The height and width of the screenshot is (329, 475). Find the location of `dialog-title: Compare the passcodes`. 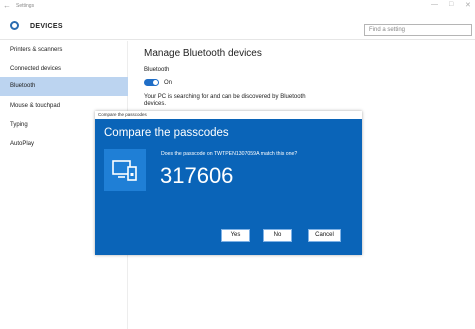

dialog-title: Compare the passcodes is located at coordinates (122, 114).